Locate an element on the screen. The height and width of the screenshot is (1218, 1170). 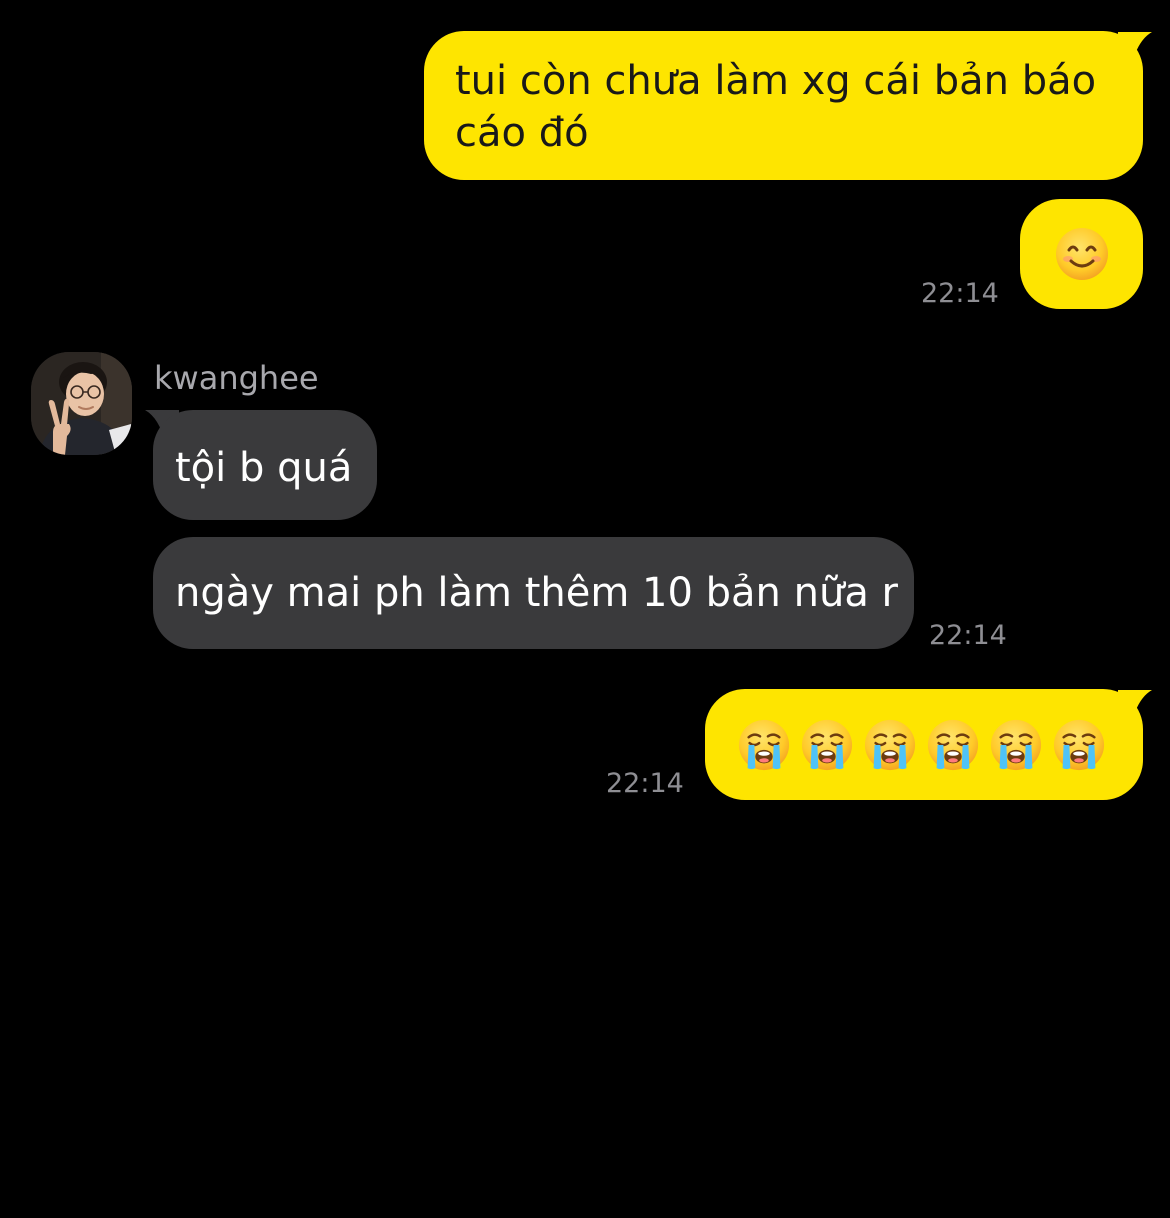
avatar is located at coordinates (81, 403).